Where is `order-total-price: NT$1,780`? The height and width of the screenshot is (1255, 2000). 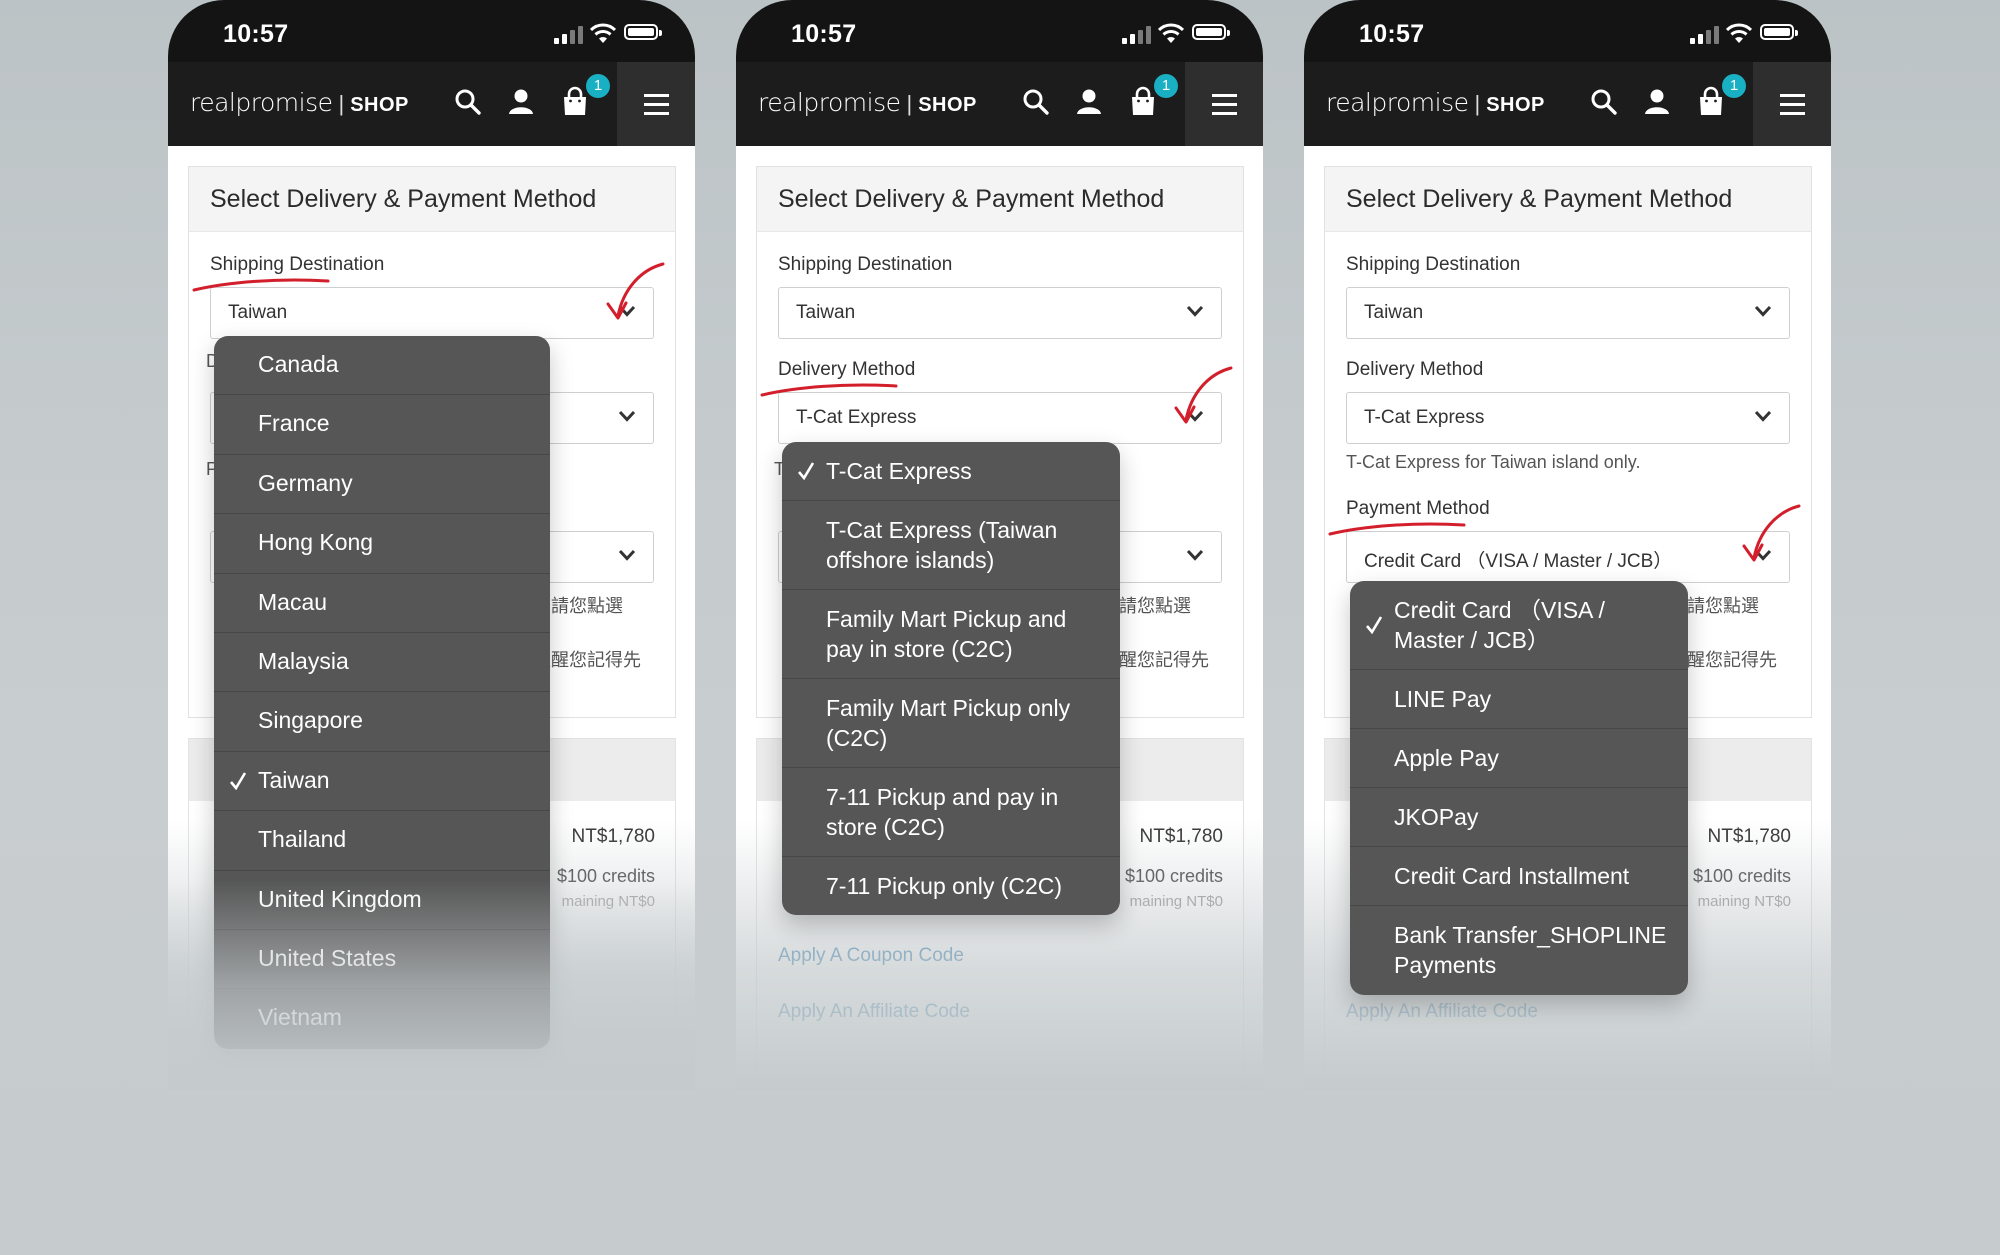
order-total-price: NT$1,780 is located at coordinates (1181, 836).